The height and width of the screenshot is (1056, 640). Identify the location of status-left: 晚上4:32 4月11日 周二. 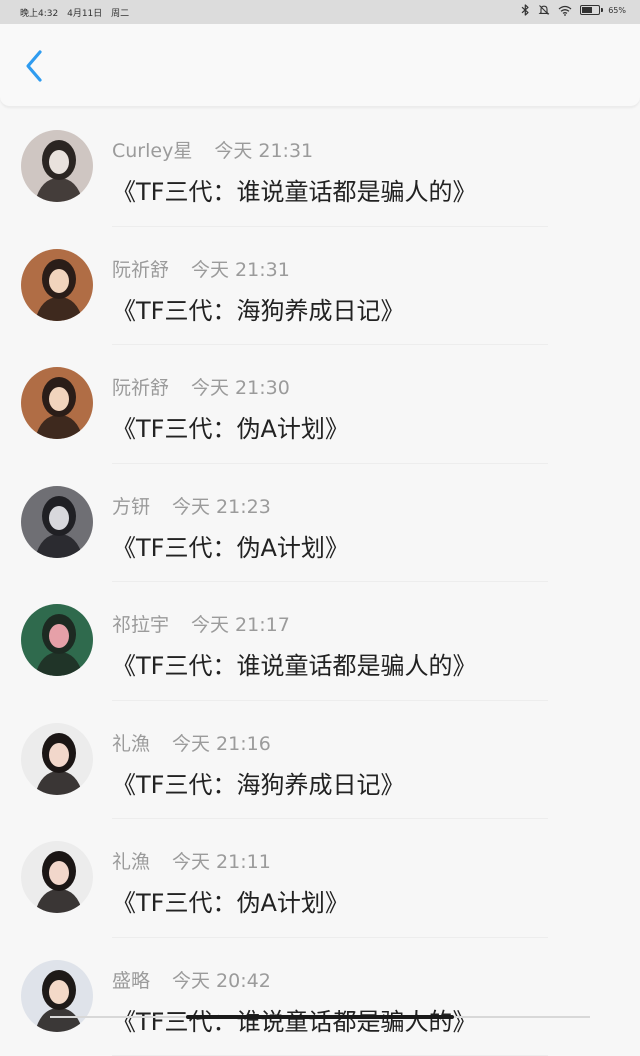
(77, 12).